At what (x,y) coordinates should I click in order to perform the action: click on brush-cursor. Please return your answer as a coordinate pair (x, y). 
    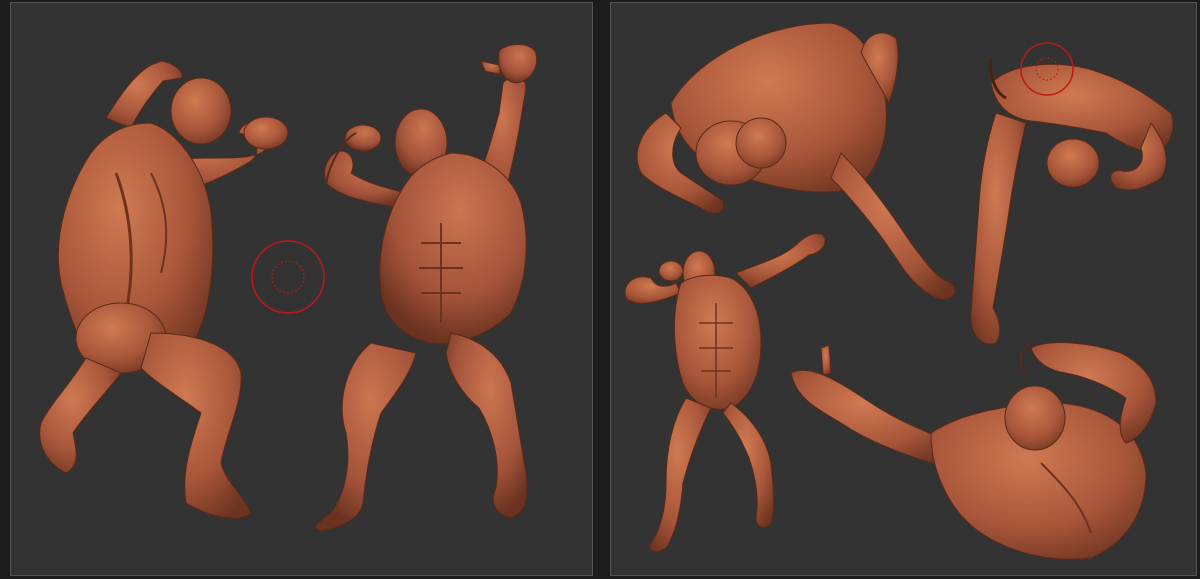
    Looking at the image, I should click on (288, 277).